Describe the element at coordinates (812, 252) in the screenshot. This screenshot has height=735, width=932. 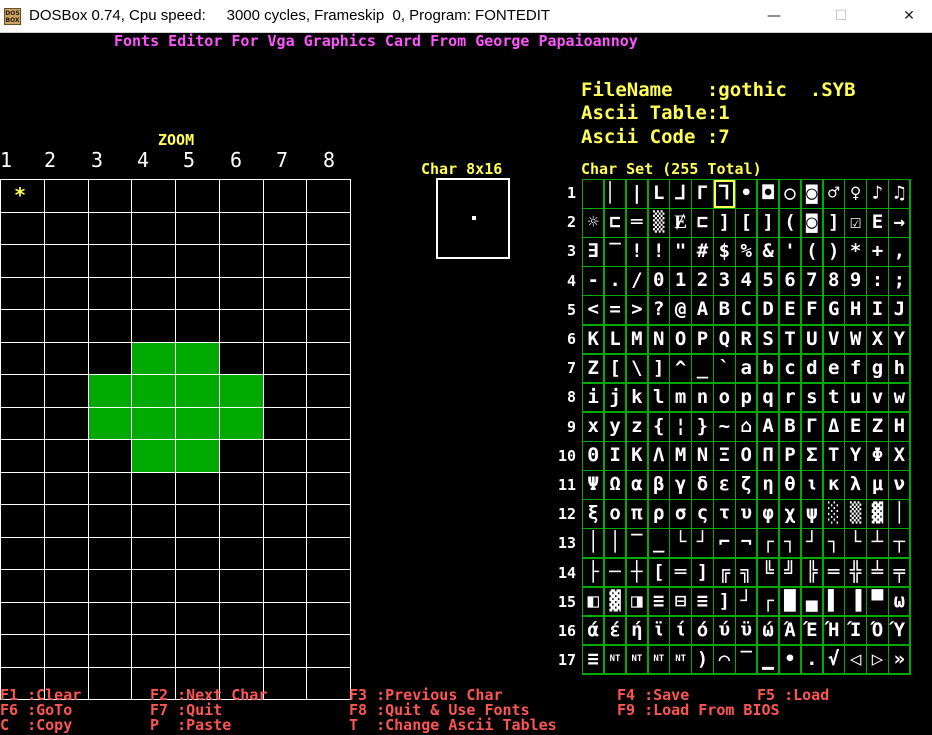
I see `charset-cell: (` at that location.